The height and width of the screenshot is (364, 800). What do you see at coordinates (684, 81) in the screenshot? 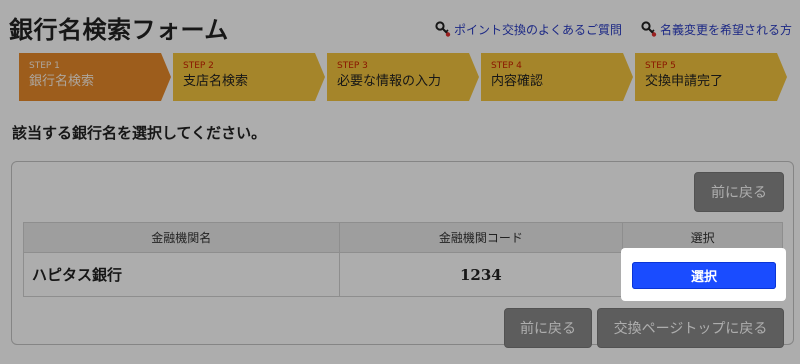
I see `step-label: 交換申請完了` at bounding box center [684, 81].